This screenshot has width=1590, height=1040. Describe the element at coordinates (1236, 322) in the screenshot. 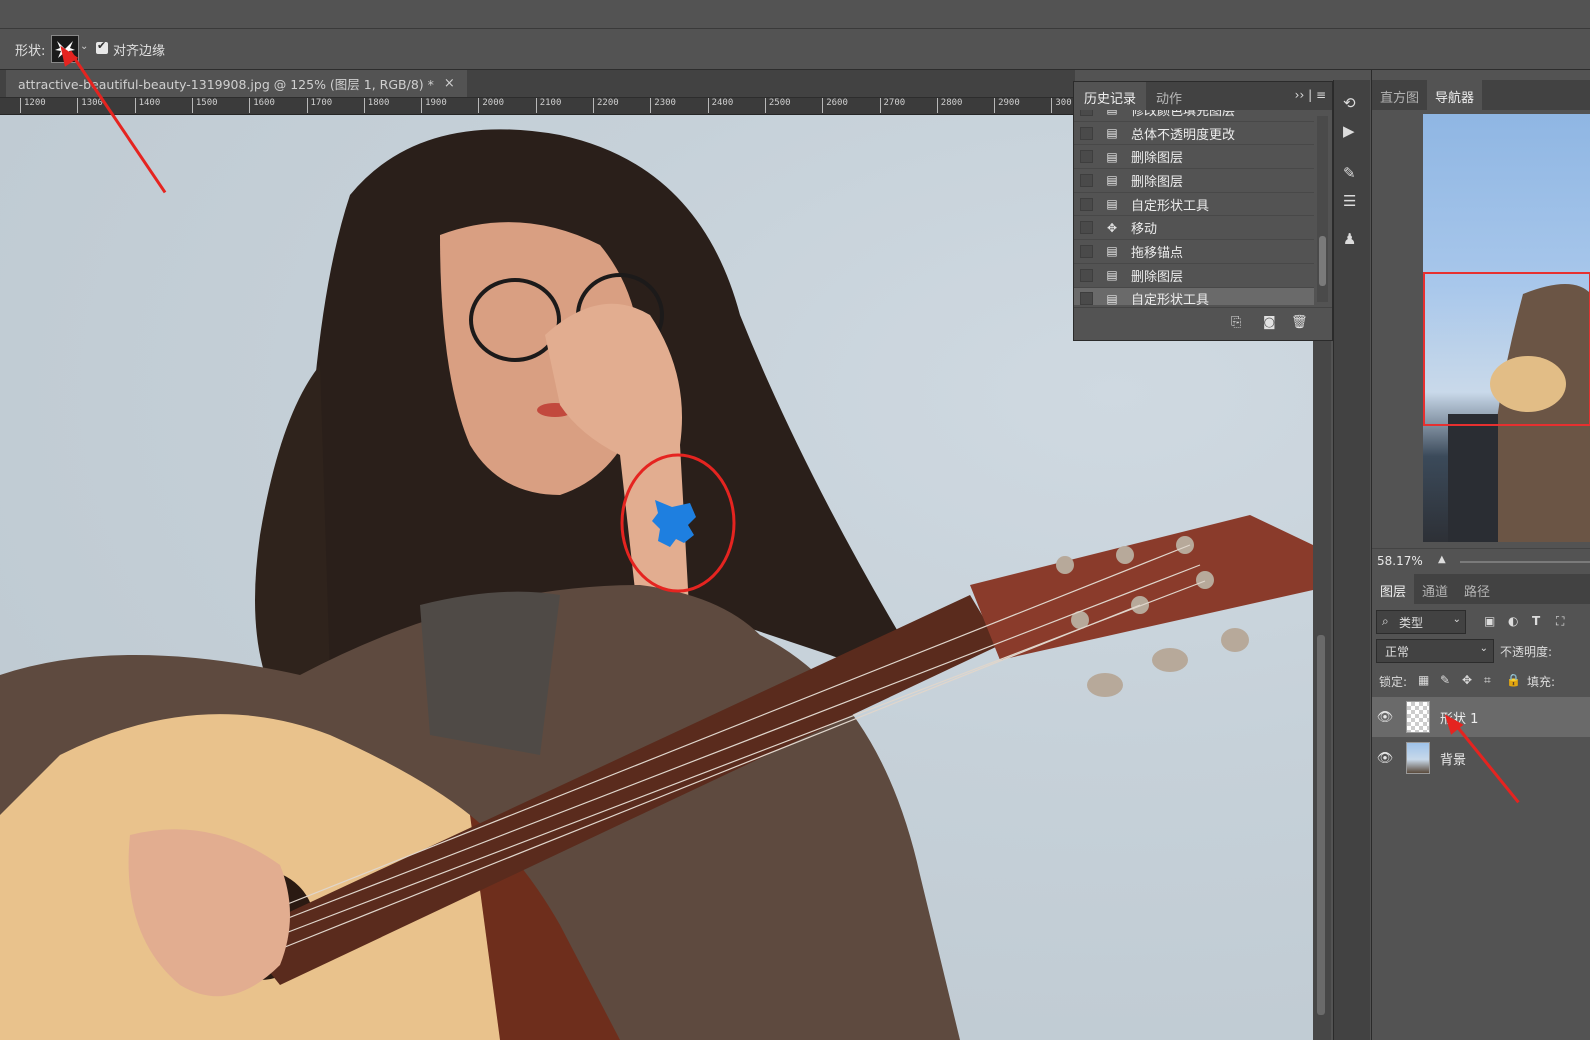

I see `new-document-icon: ⎘` at that location.